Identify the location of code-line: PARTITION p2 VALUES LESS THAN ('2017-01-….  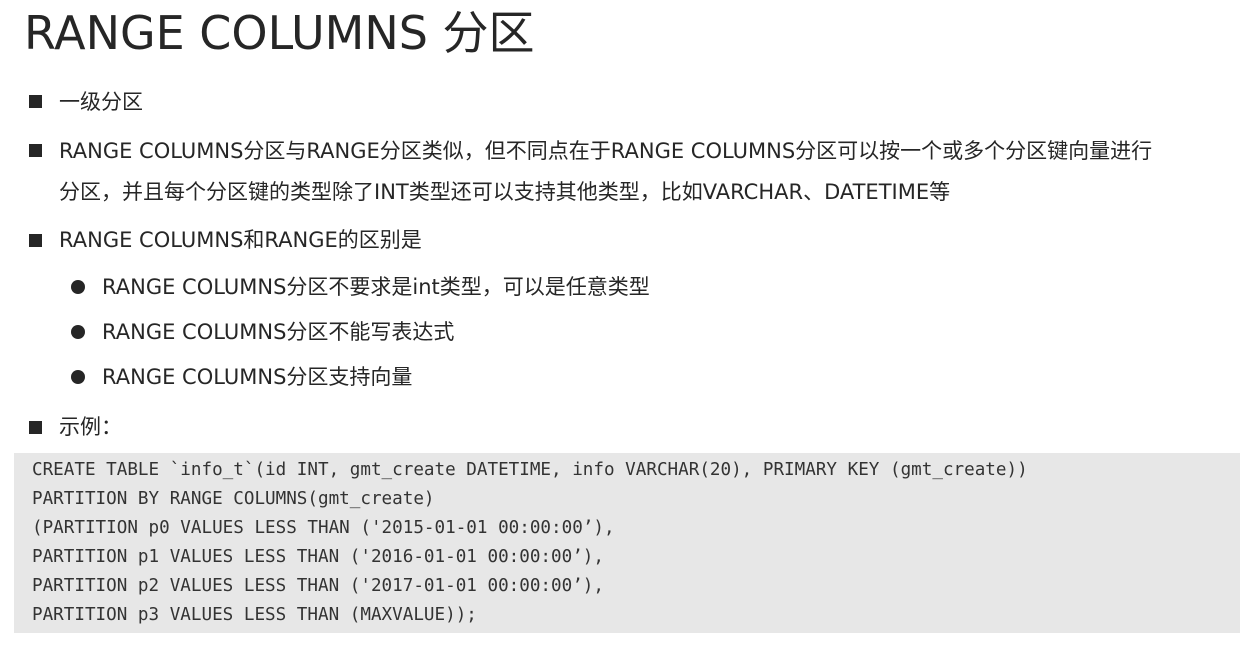
(318, 586).